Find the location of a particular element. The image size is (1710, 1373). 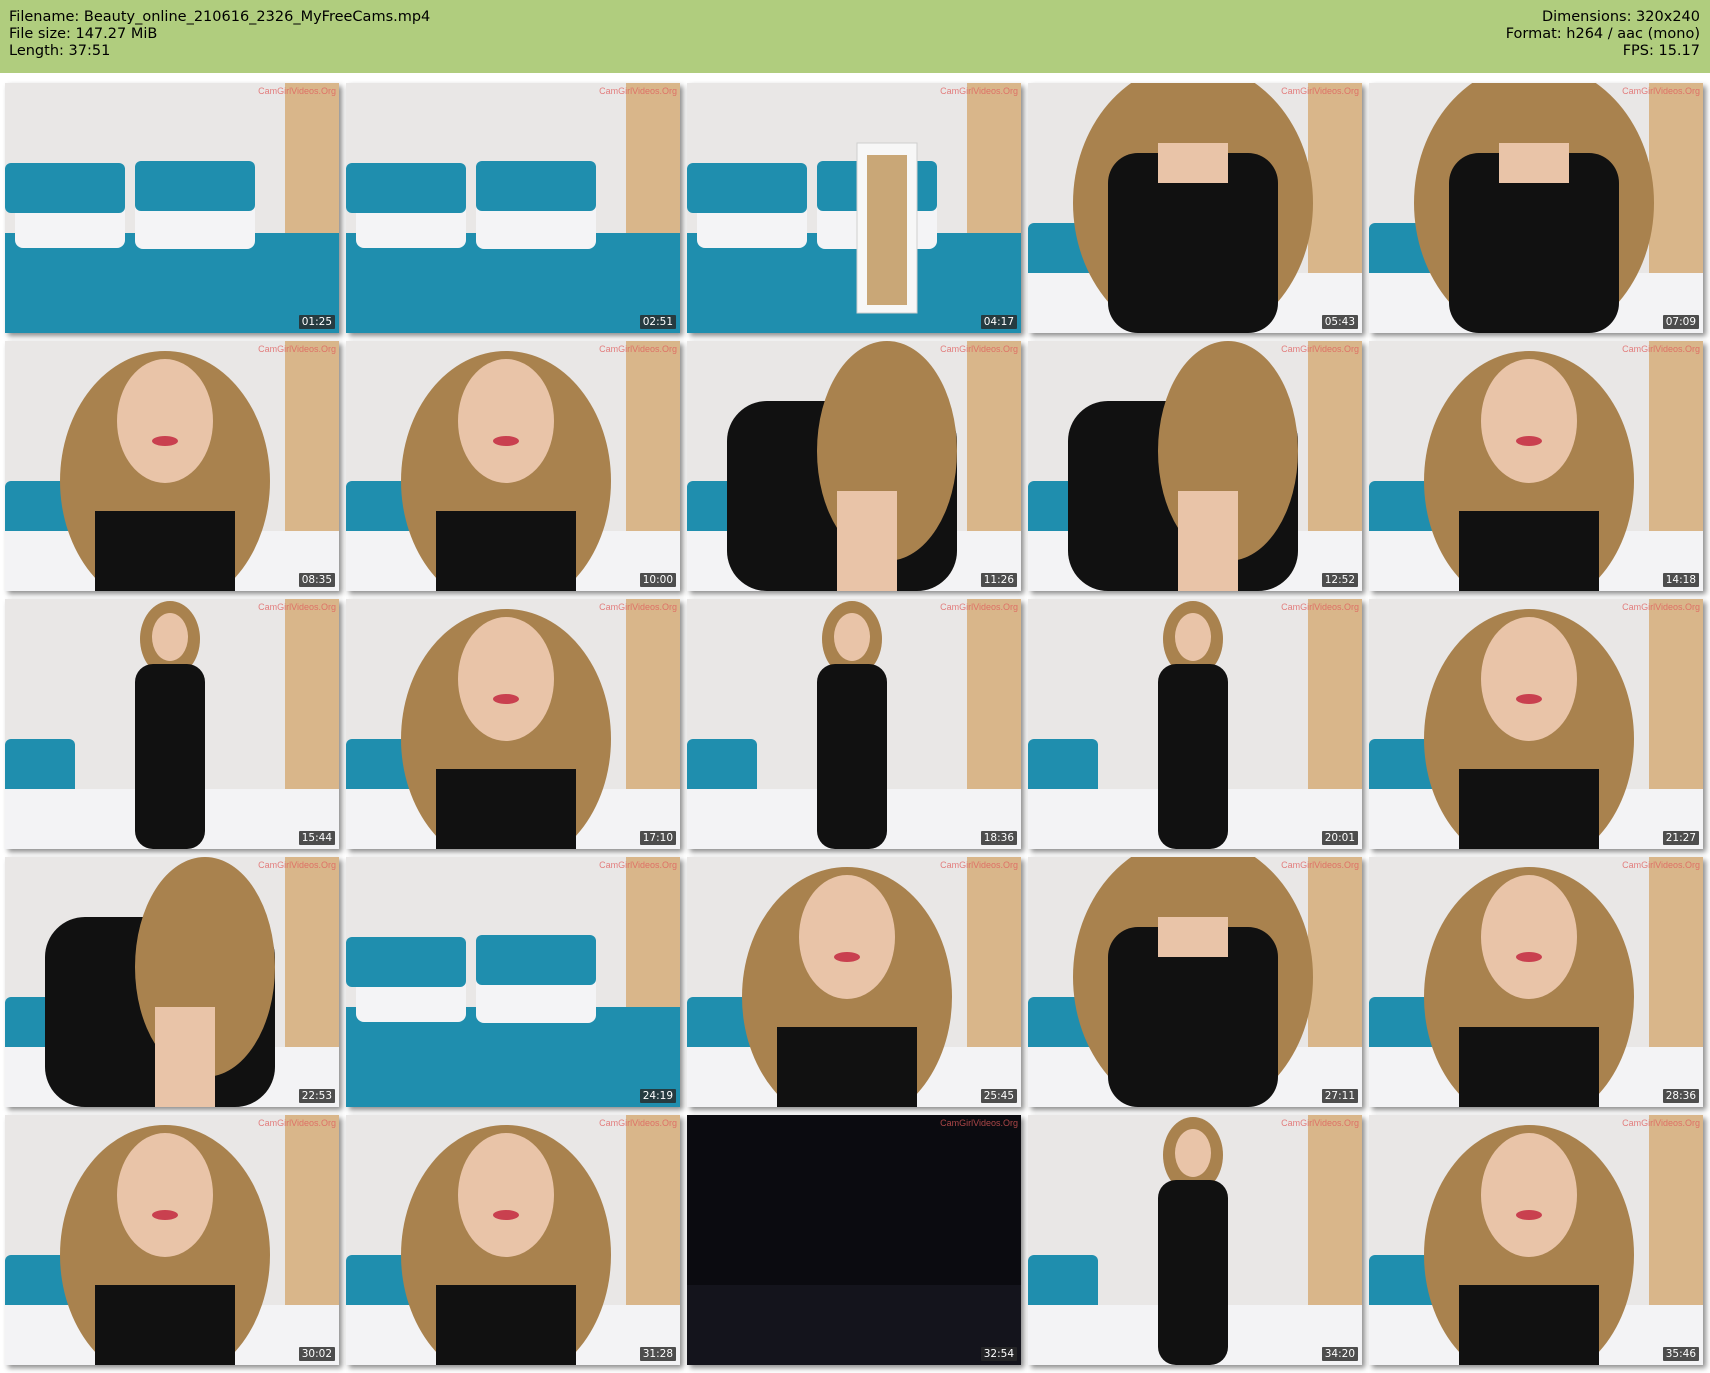

dimensions-line: Dimensions: 320x240 is located at coordinates (1620, 17).